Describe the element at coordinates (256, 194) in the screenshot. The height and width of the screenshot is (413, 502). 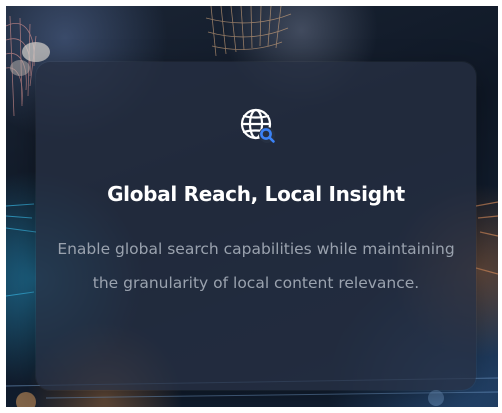
I see `card-title: Global Reach, Local Insight` at that location.